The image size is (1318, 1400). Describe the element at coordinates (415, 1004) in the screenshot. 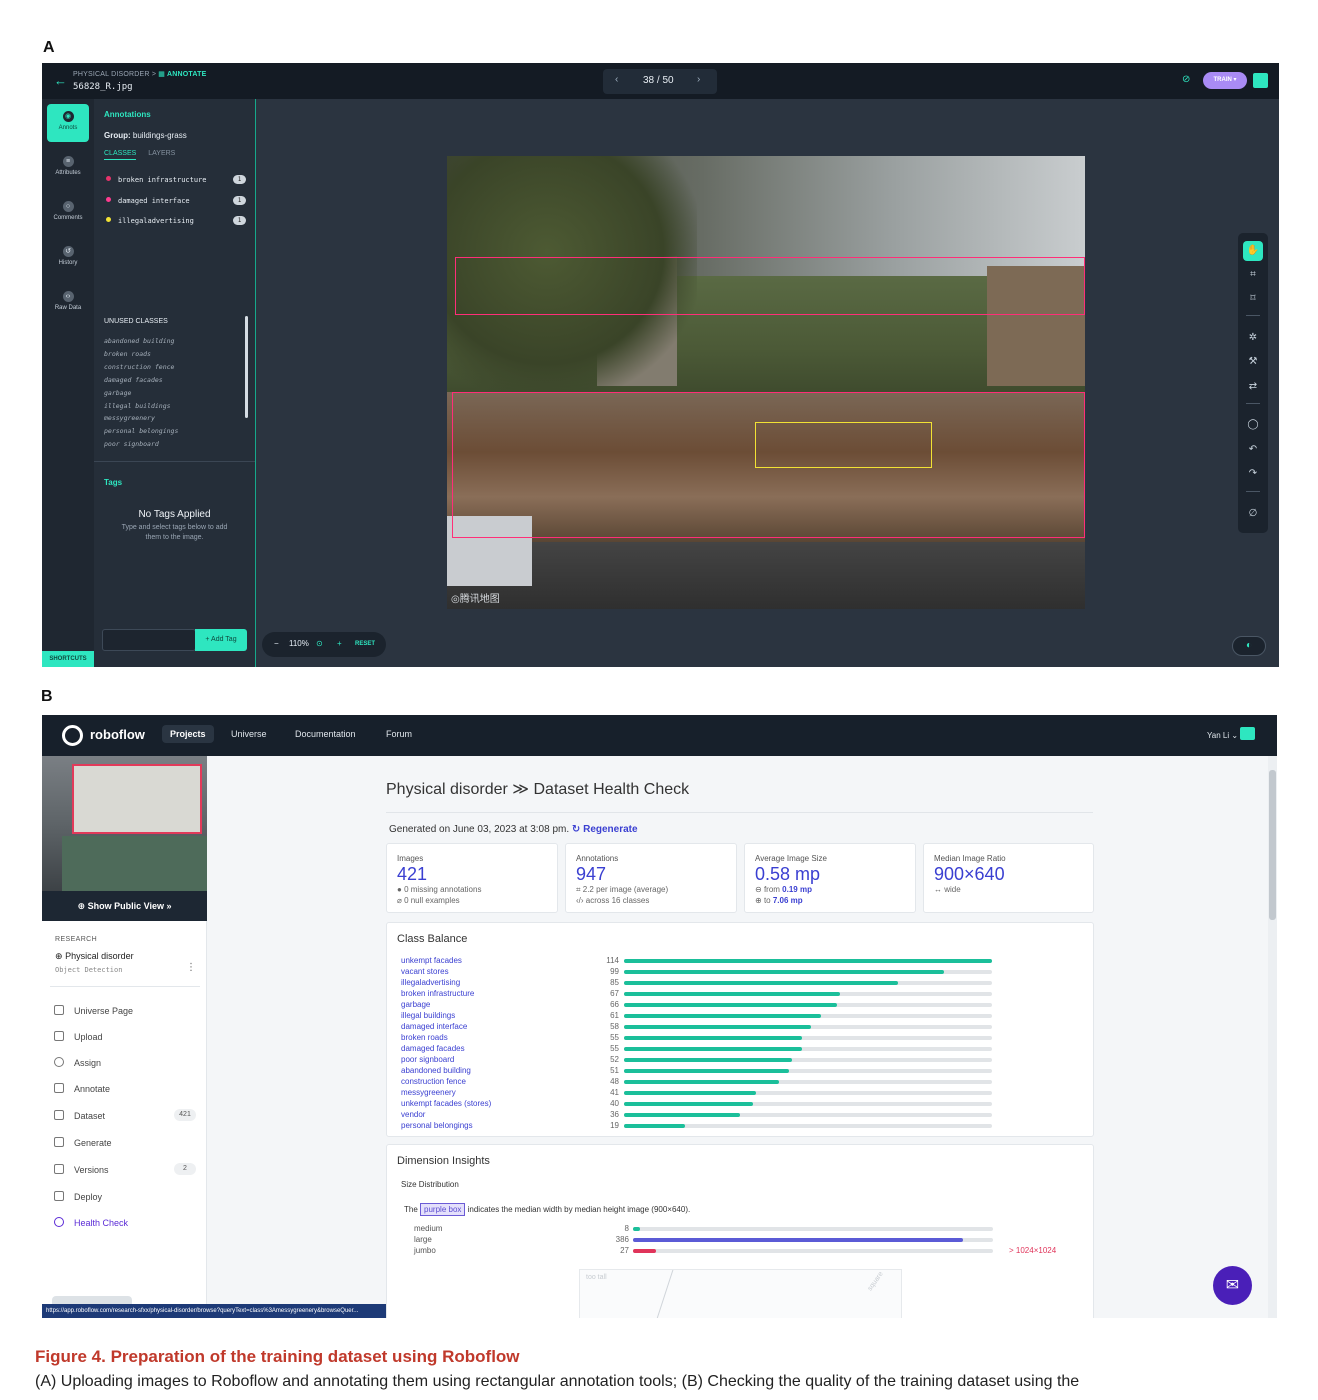

I see `class-balance-label: garbage` at that location.